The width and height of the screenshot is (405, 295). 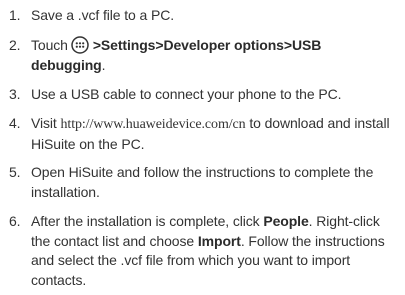 I want to click on step-number: 3., so click(x=15, y=94).